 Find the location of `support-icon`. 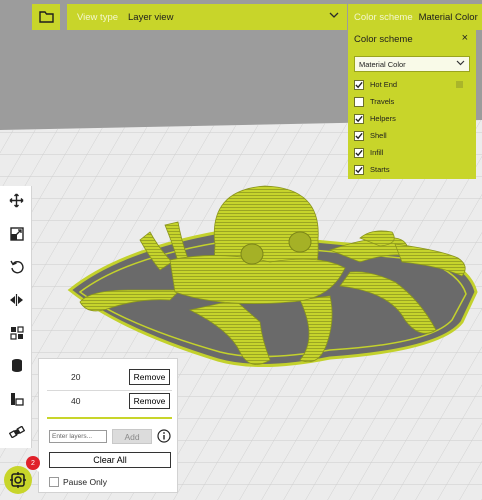

support-icon is located at coordinates (17, 399).